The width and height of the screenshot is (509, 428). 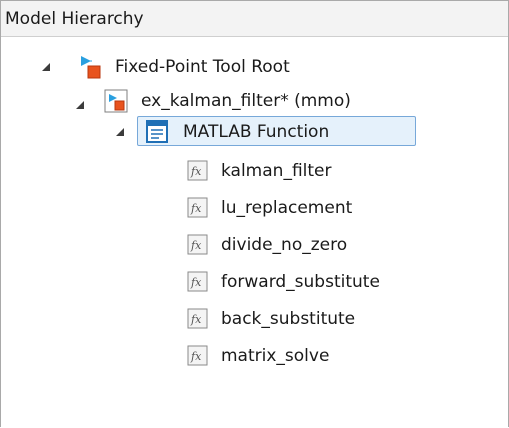 What do you see at coordinates (202, 67) in the screenshot?
I see `tree-label-root: Fixed-Point Tool Root` at bounding box center [202, 67].